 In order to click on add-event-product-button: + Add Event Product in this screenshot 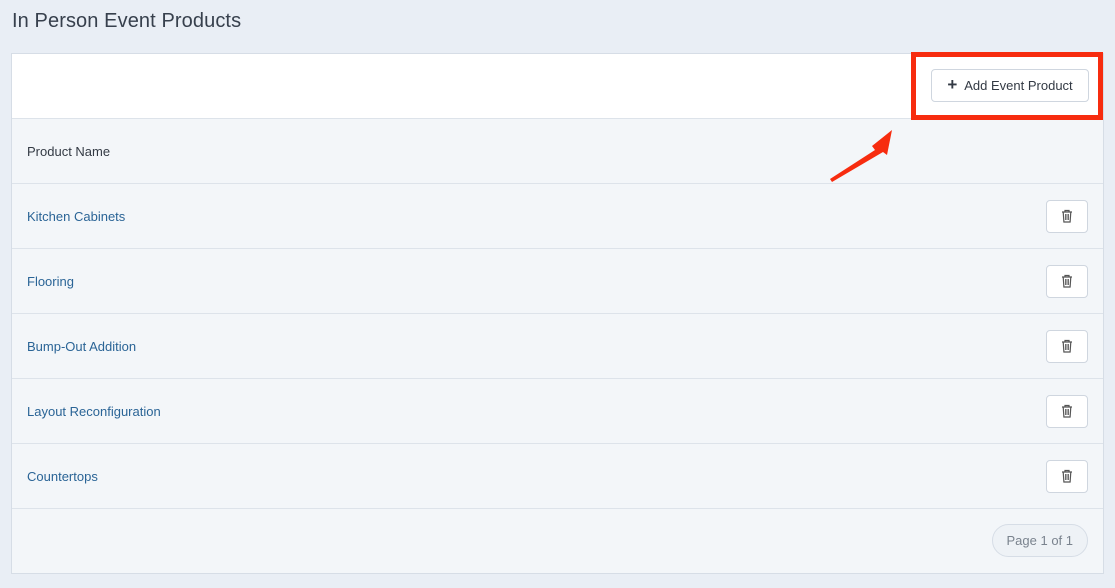, I will do `click(1010, 85)`.